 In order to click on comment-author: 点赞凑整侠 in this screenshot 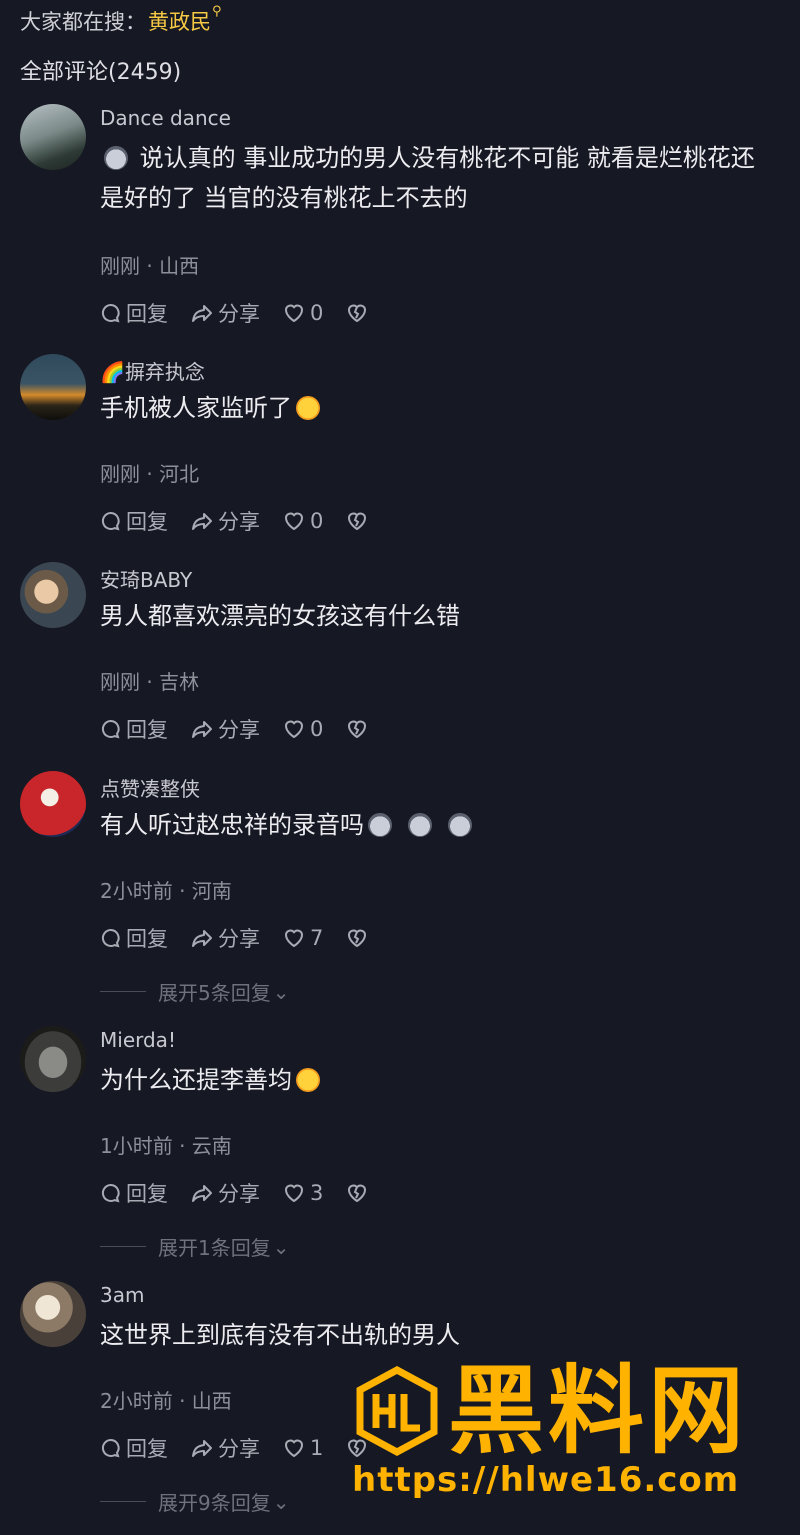, I will do `click(150, 787)`.